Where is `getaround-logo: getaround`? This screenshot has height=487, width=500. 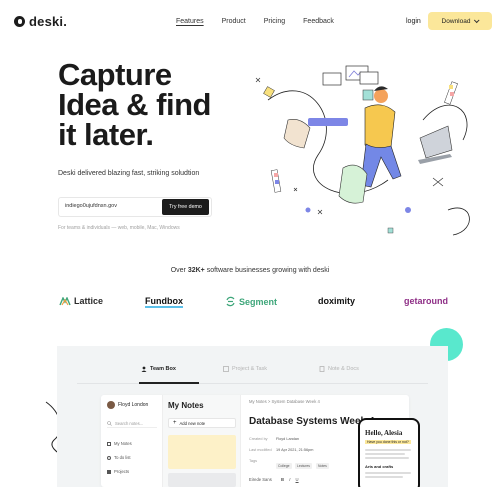
getaround-logo: getaround is located at coordinates (426, 301).